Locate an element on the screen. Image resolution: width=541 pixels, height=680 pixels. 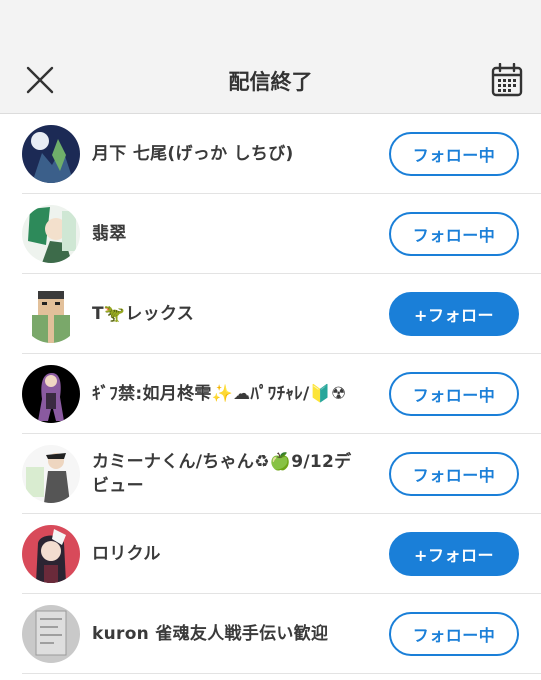
list-item: T🦖レックス +フォロー is located at coordinates (281, 314).